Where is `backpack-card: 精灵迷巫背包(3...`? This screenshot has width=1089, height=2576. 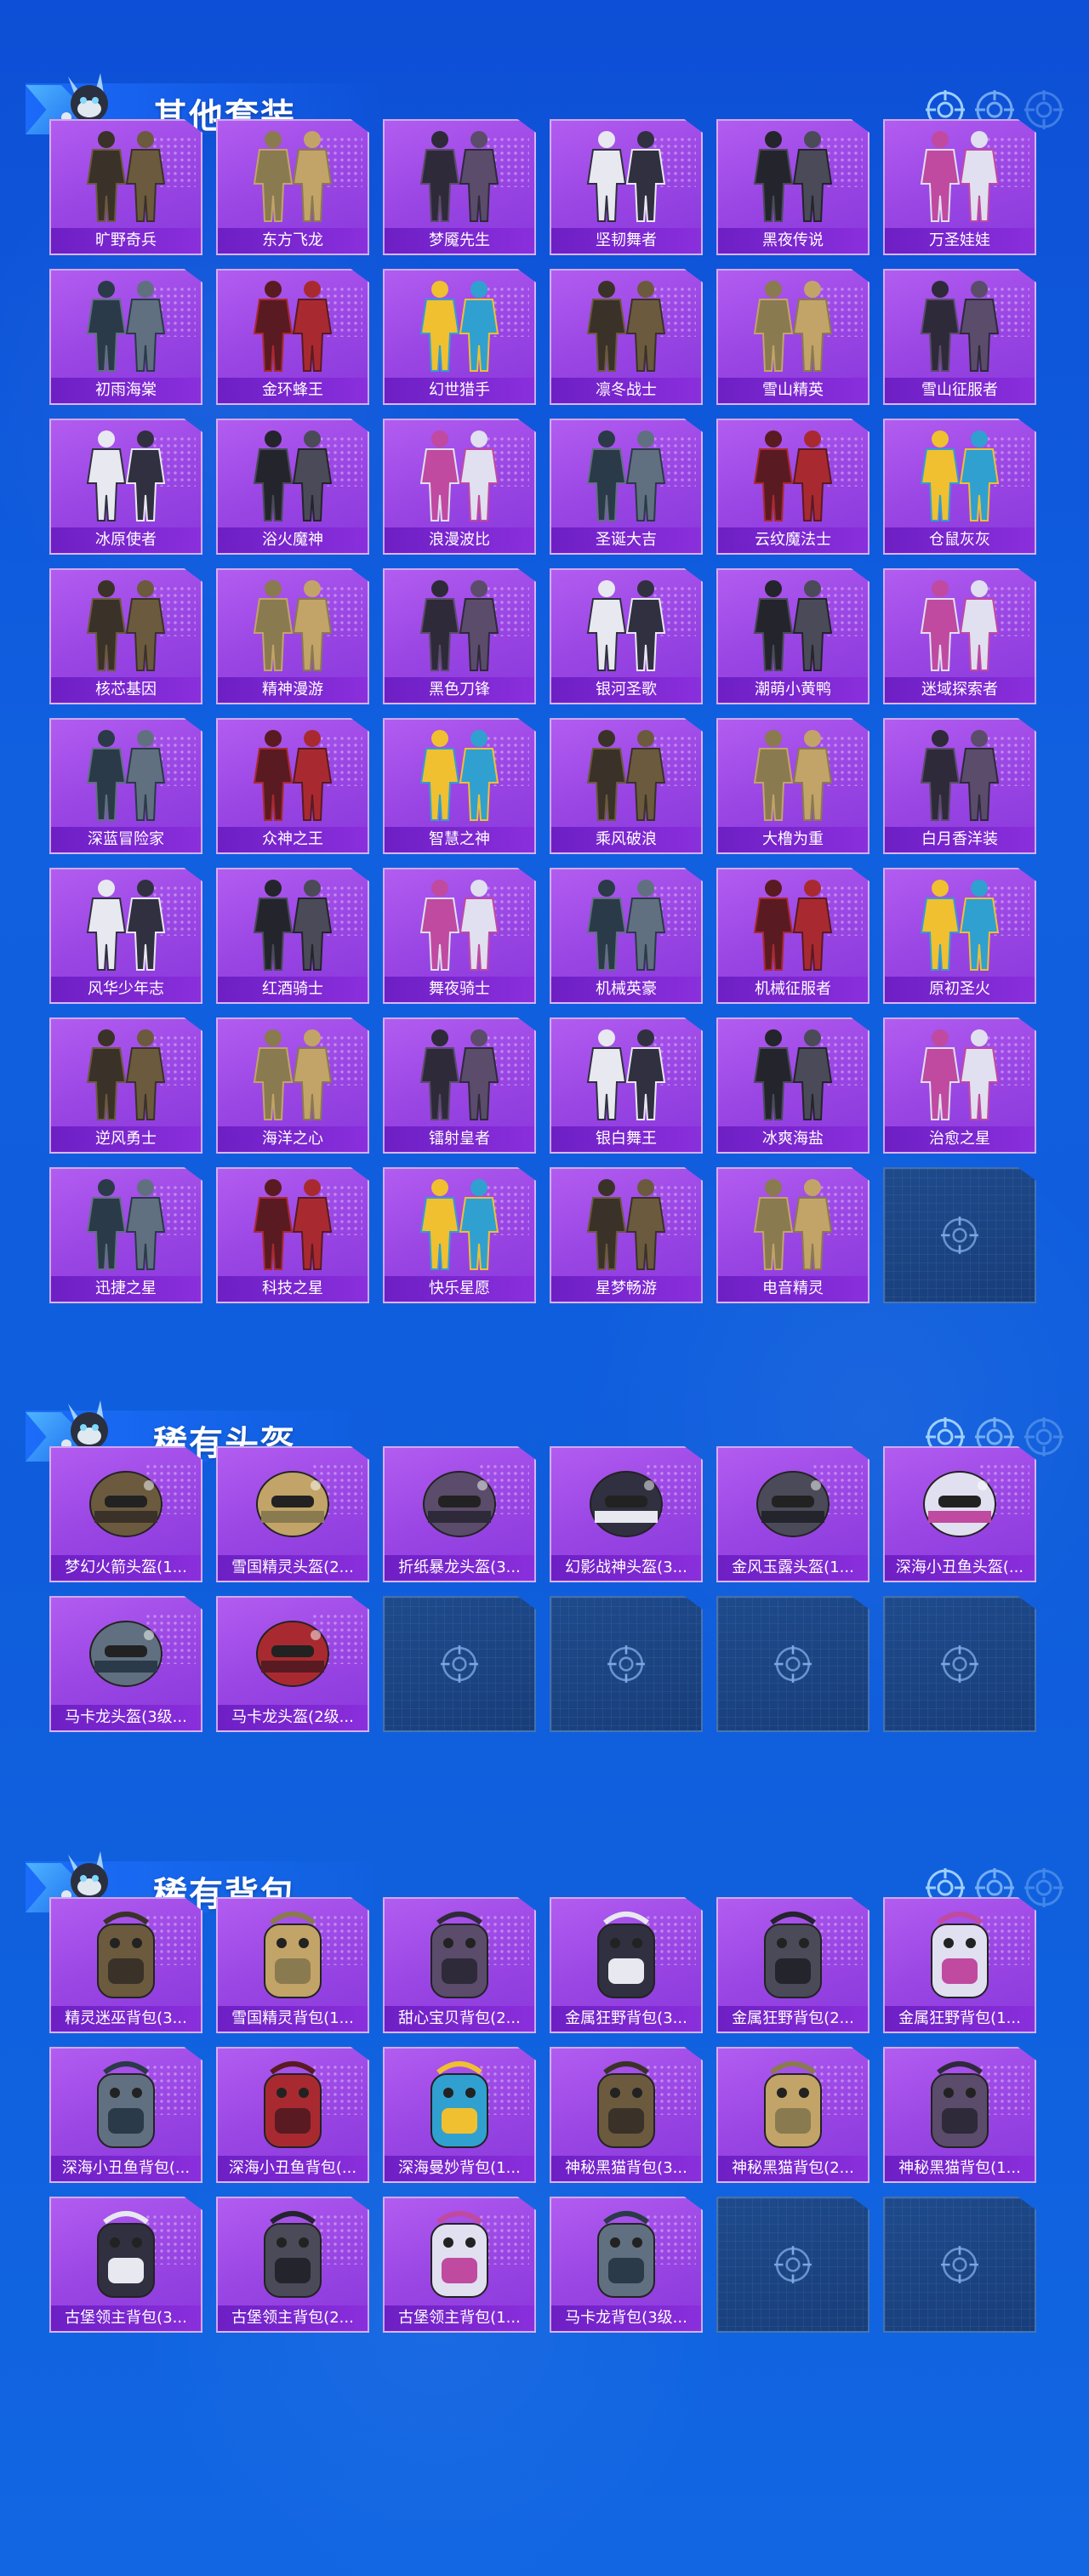 backpack-card: 精灵迷巫背包(3... is located at coordinates (125, 1965).